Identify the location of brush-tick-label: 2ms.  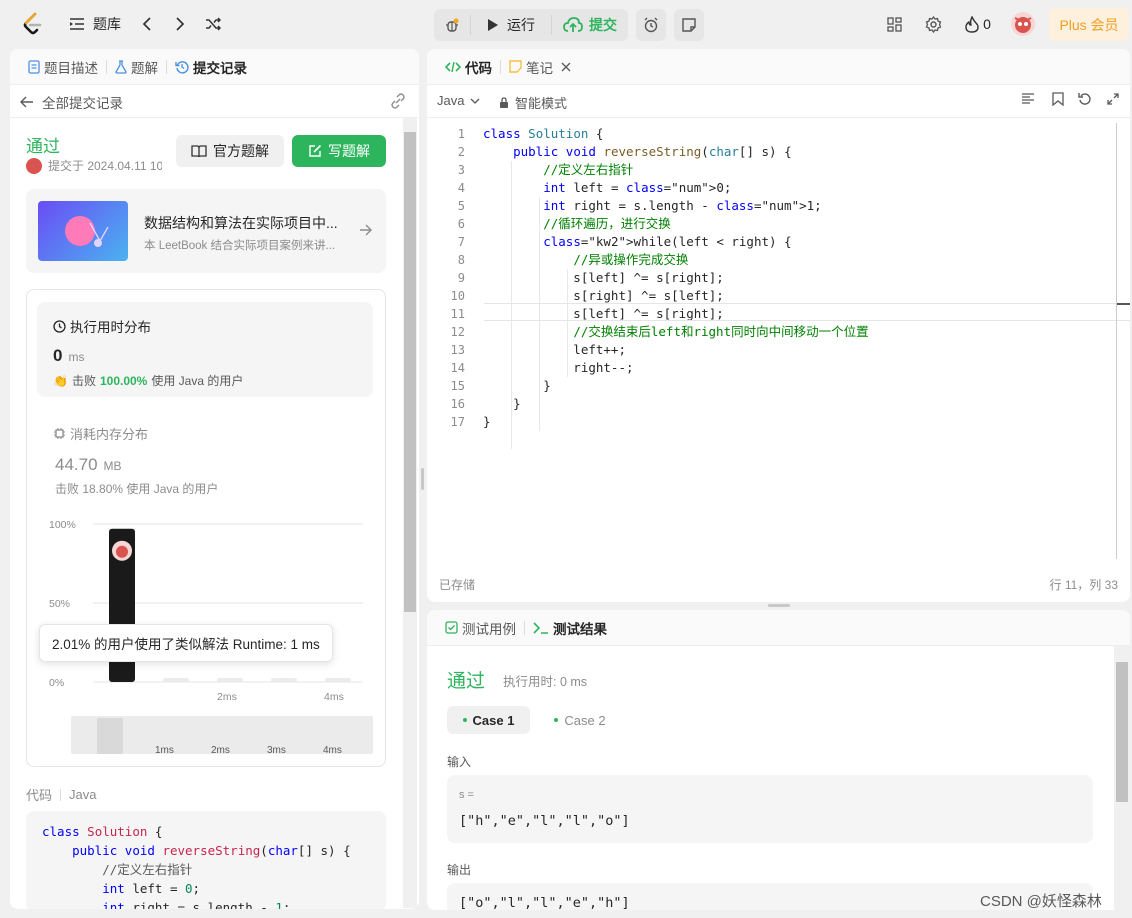
(220, 750).